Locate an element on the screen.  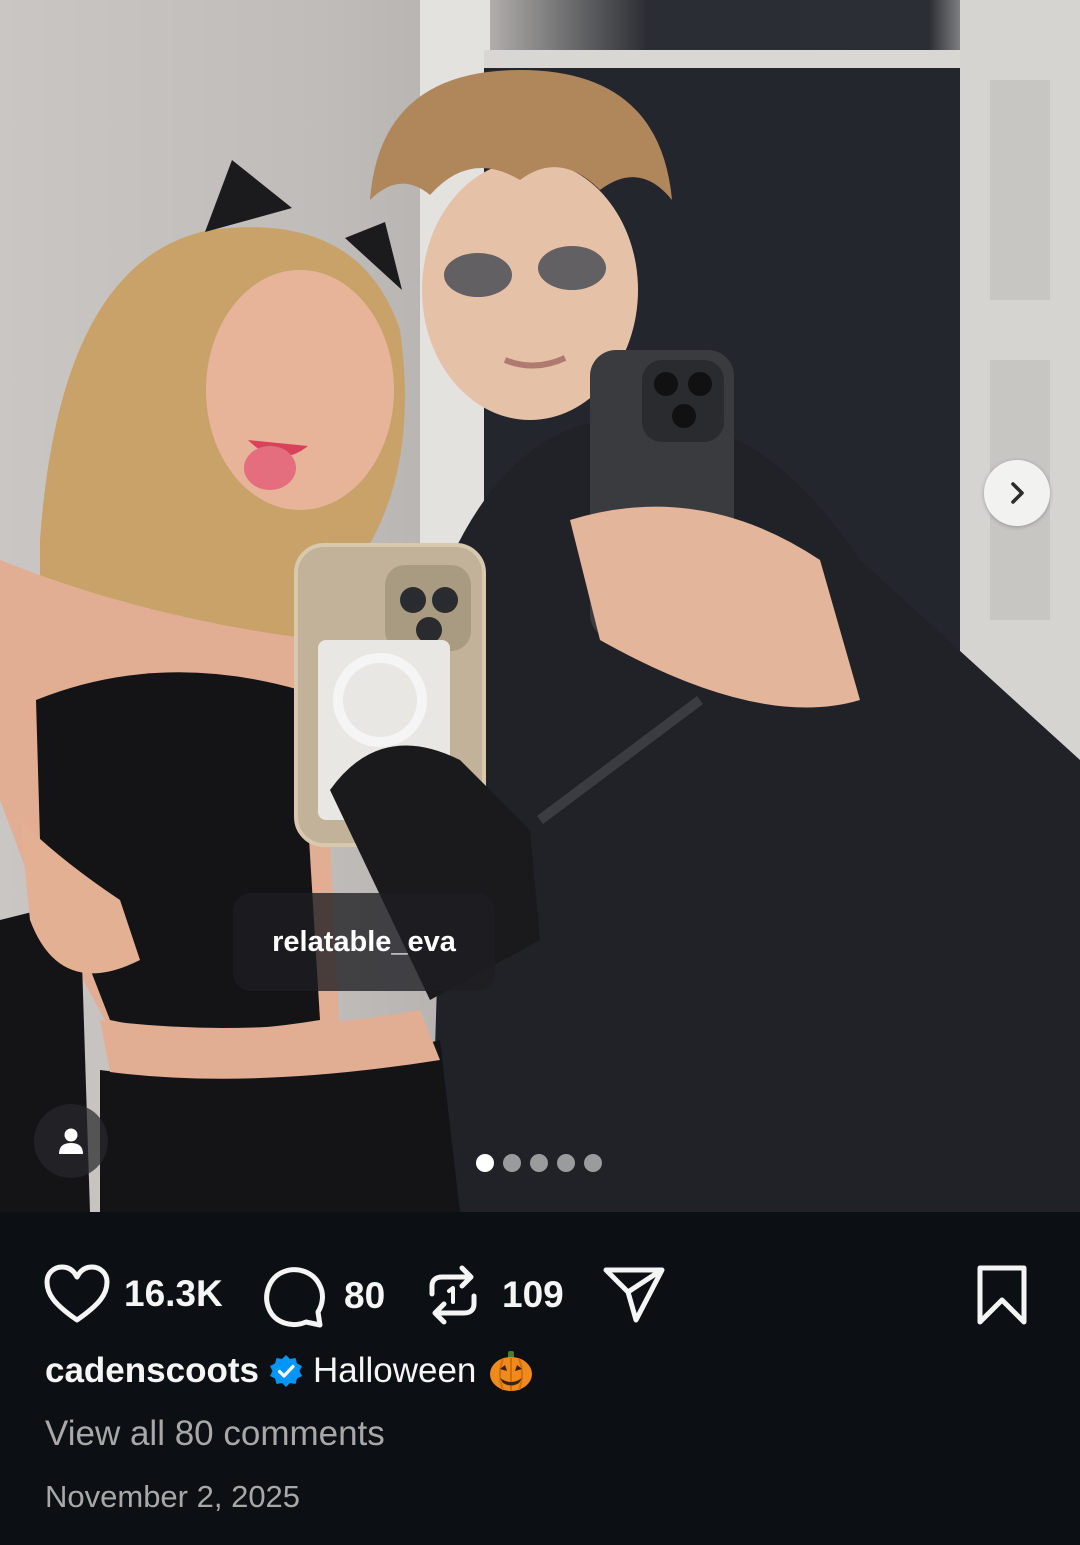
username-link: cadenscoots is located at coordinates (152, 1371).